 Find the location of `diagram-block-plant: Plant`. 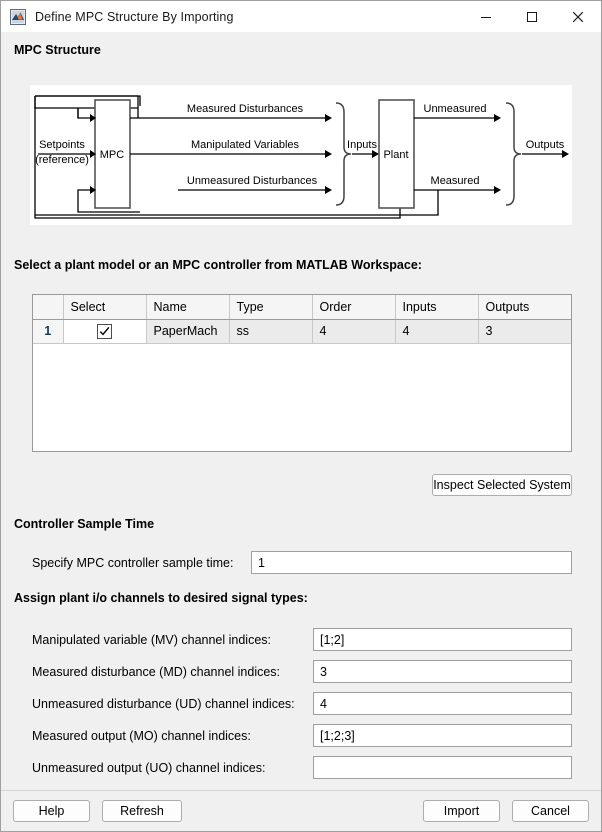

diagram-block-plant: Plant is located at coordinates (395, 155).